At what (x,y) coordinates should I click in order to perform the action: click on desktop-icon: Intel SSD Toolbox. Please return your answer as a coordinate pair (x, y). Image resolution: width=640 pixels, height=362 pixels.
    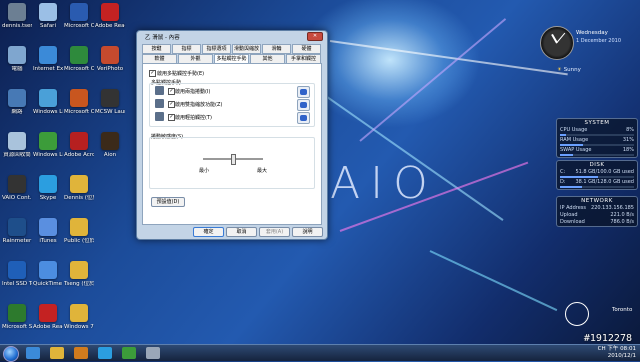
    Looking at the image, I should click on (17, 274).